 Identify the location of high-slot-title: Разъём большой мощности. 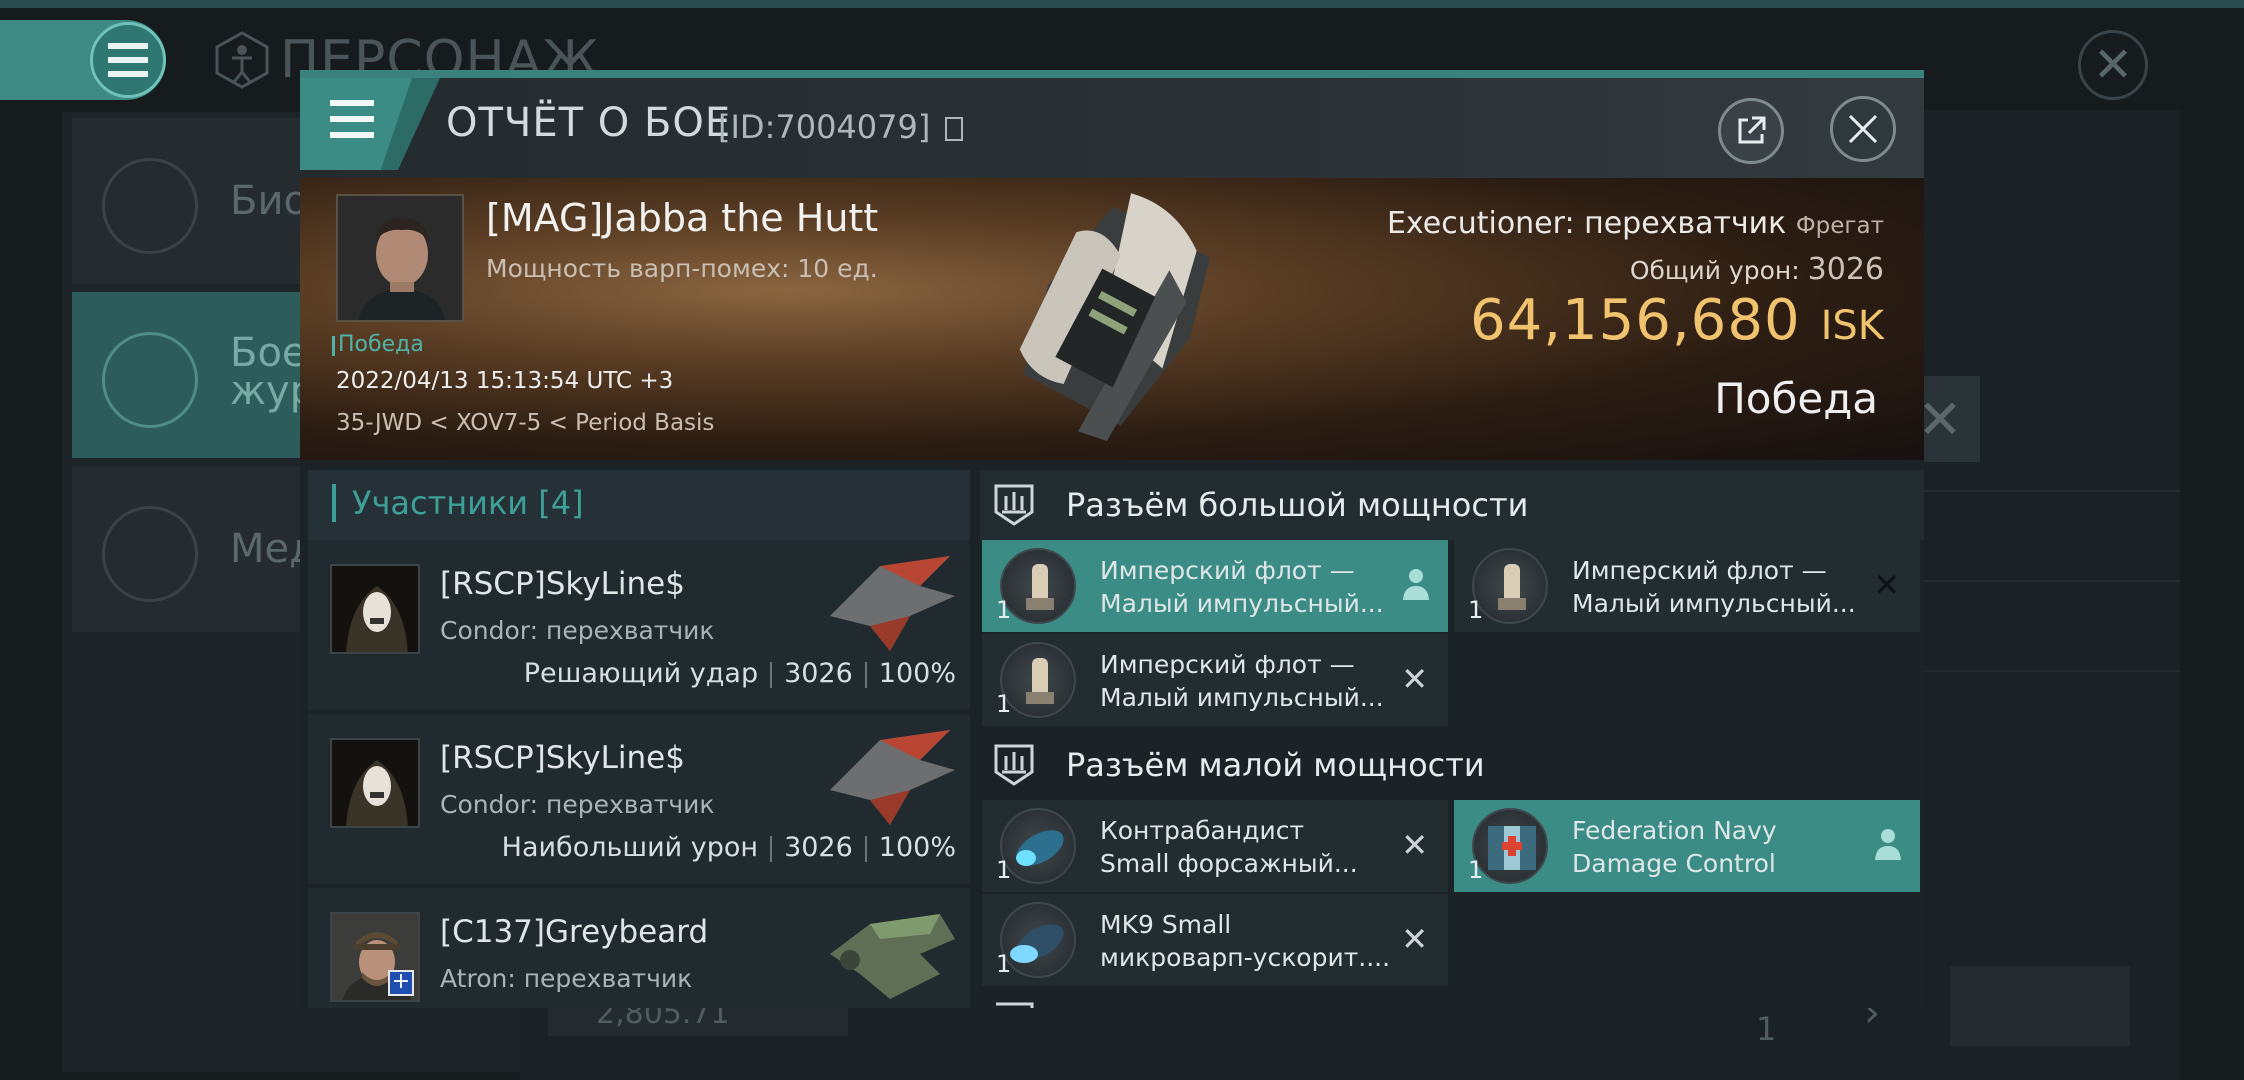
(1297, 505).